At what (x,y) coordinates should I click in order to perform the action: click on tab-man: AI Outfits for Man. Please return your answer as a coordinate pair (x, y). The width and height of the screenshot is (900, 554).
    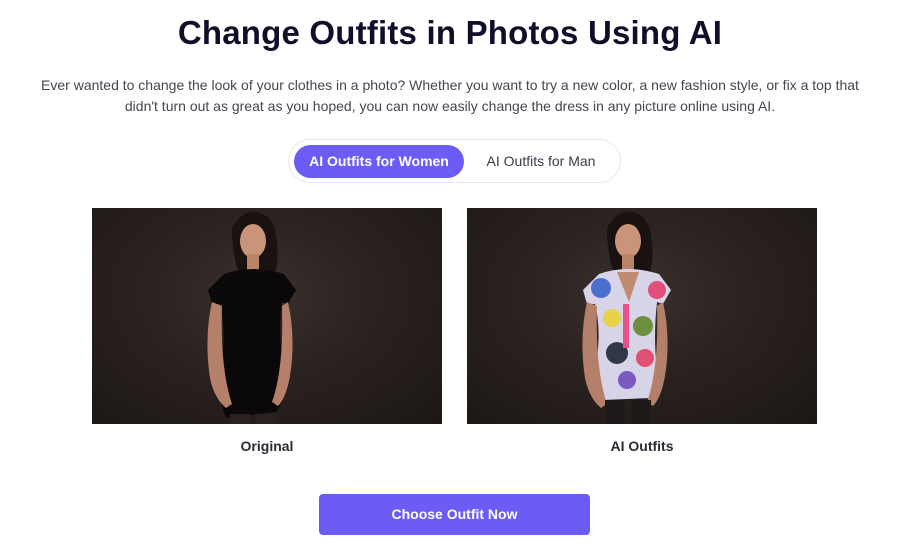
    Looking at the image, I should click on (541, 161).